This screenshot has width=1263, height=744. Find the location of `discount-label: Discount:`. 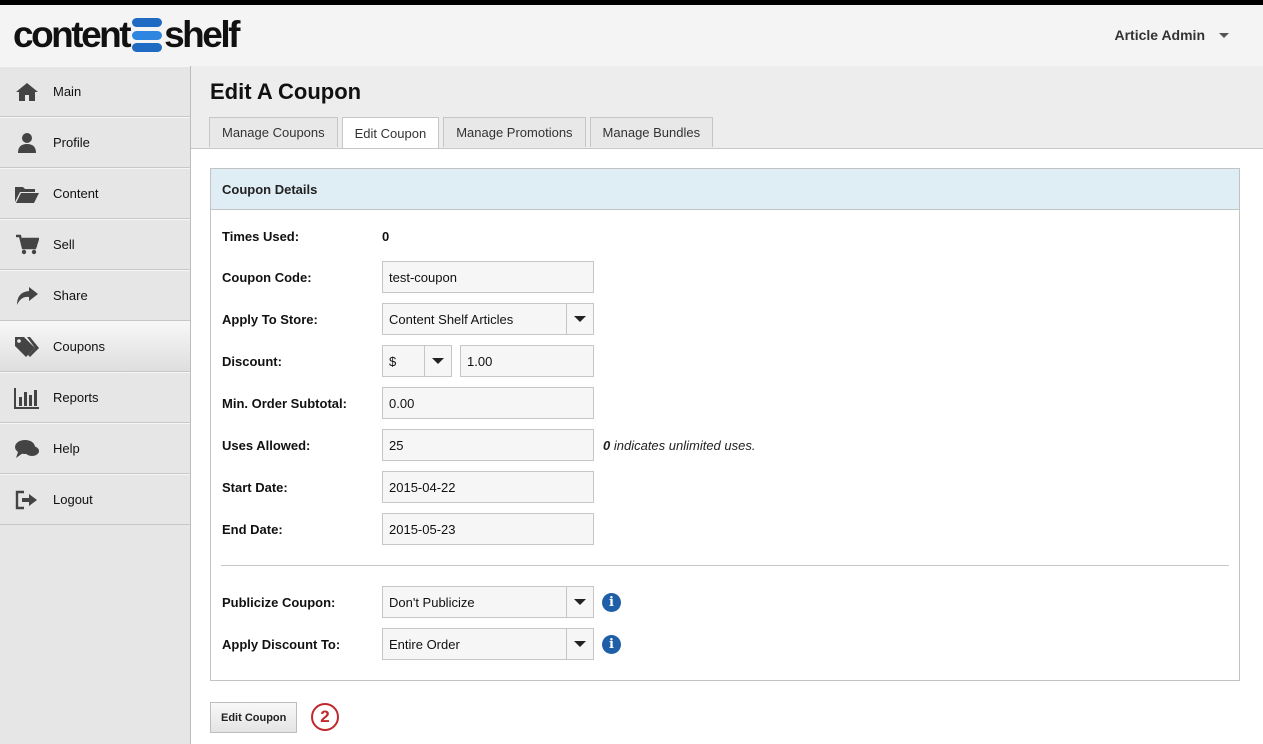

discount-label: Discount: is located at coordinates (252, 361).